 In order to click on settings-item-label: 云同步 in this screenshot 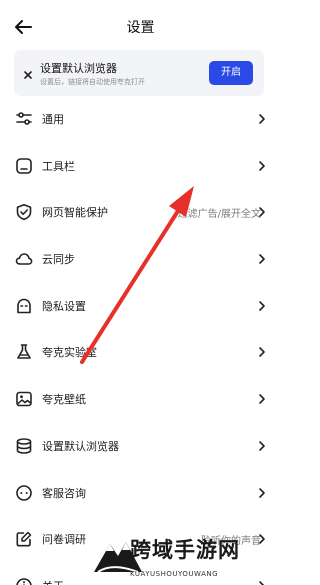, I will do `click(58, 260)`.